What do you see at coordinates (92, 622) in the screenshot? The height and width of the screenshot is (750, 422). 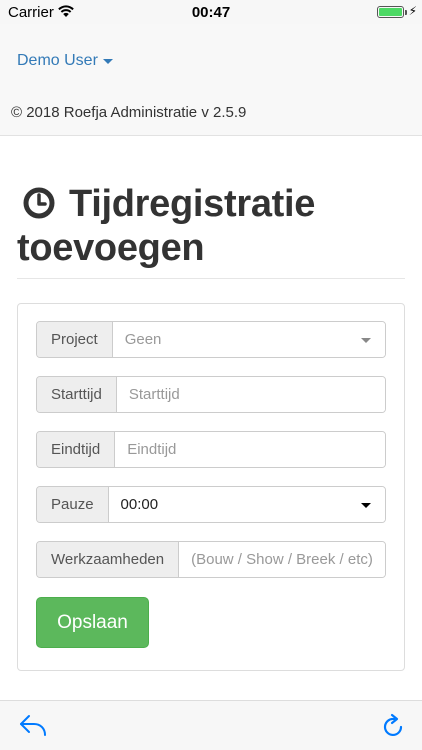 I see `save-button: Opslaan` at bounding box center [92, 622].